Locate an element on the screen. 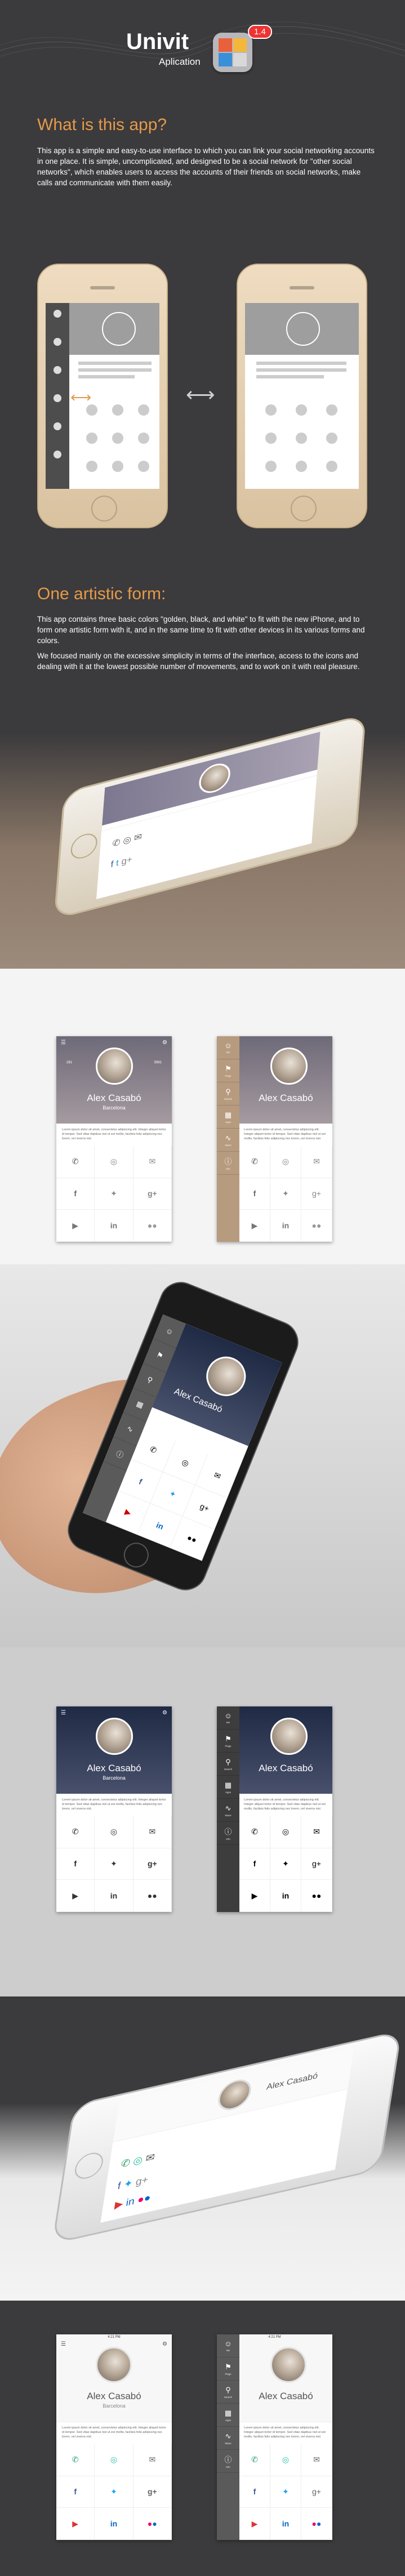 The width and height of the screenshot is (405, 2576). hand-phone-section: ☺ ⚑ ⚲ ▦ ∿ ⓘ Alex Casabó ✆ ◎ ✉ f ✦ g+ ▶ in ●● is located at coordinates (202, 1455).